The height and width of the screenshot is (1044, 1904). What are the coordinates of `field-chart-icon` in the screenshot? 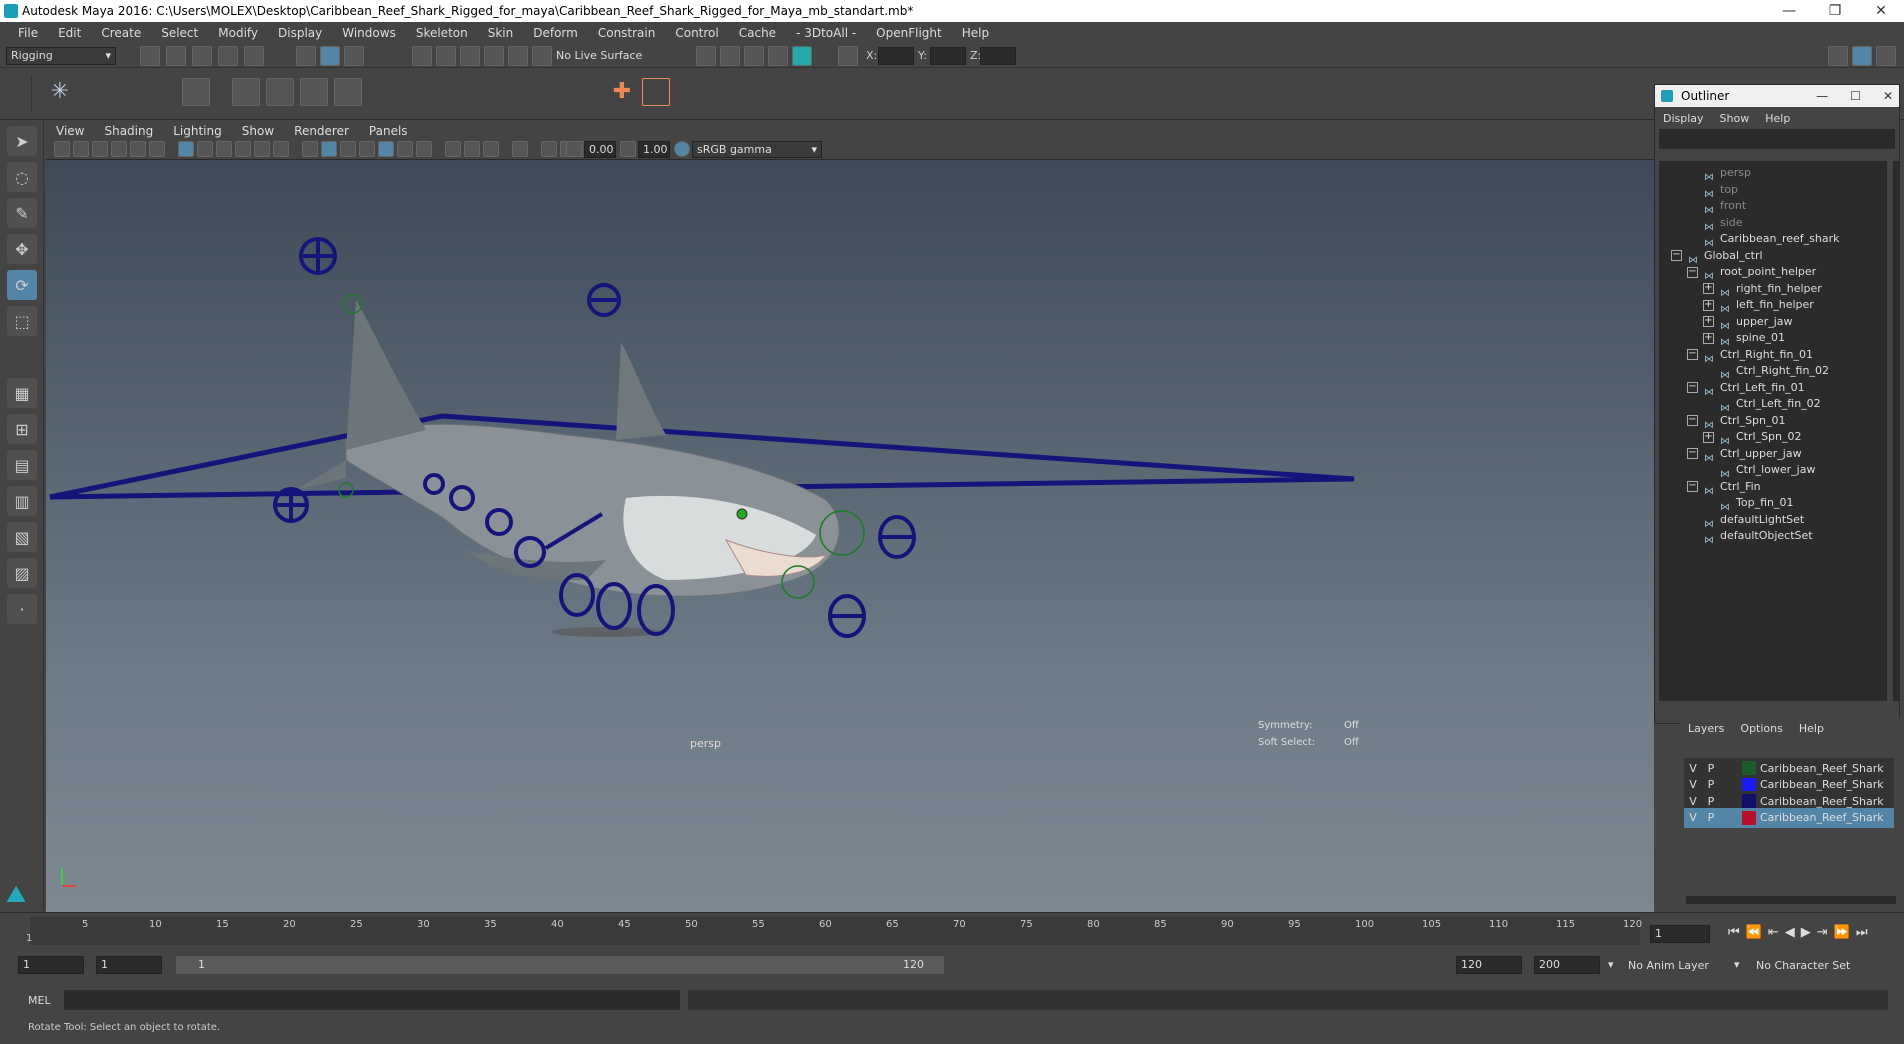 It's located at (262, 149).